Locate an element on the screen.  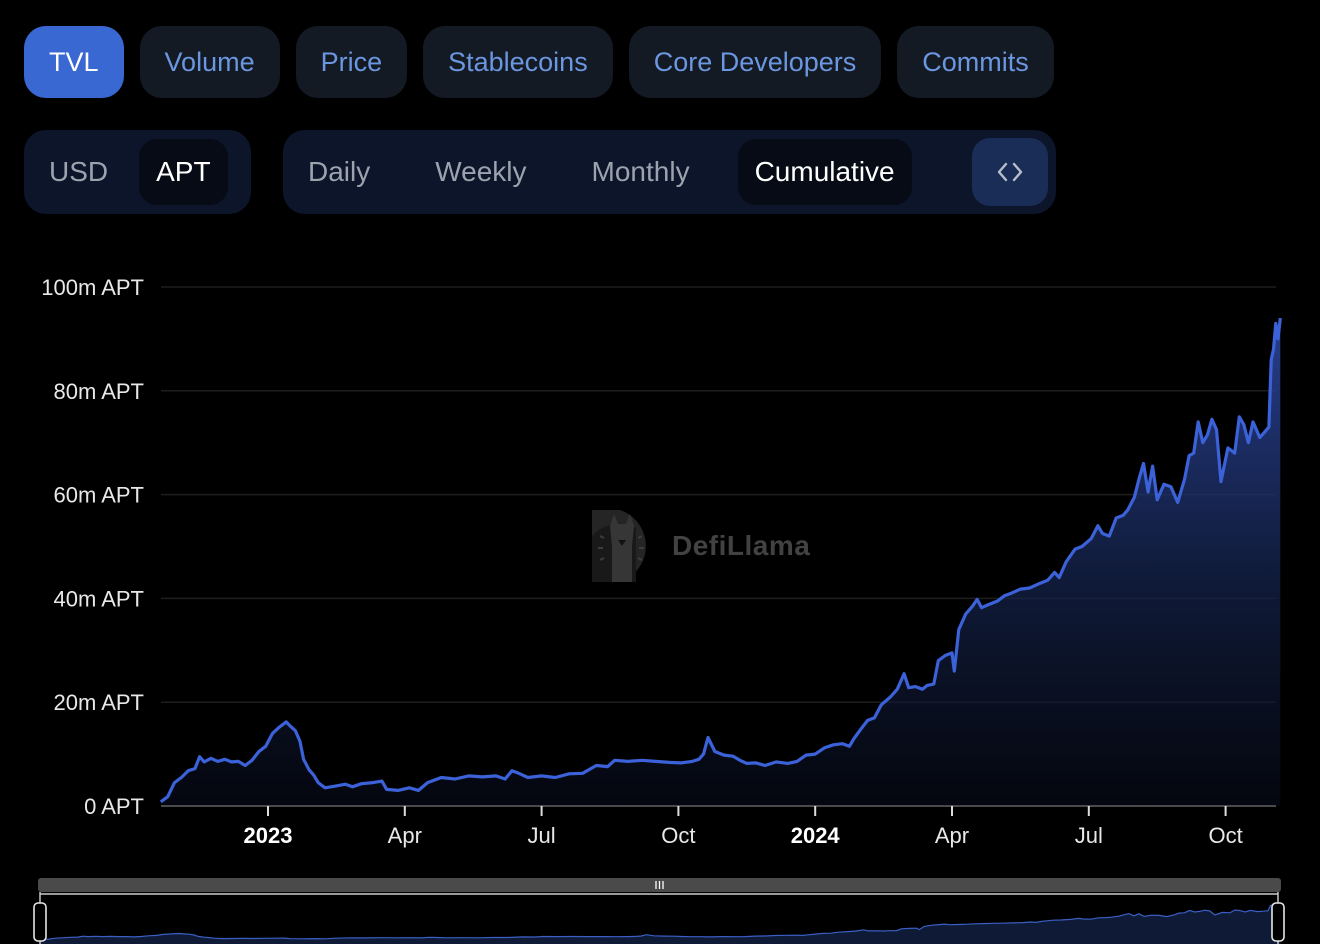
tab-volume: Volume is located at coordinates (209, 62).